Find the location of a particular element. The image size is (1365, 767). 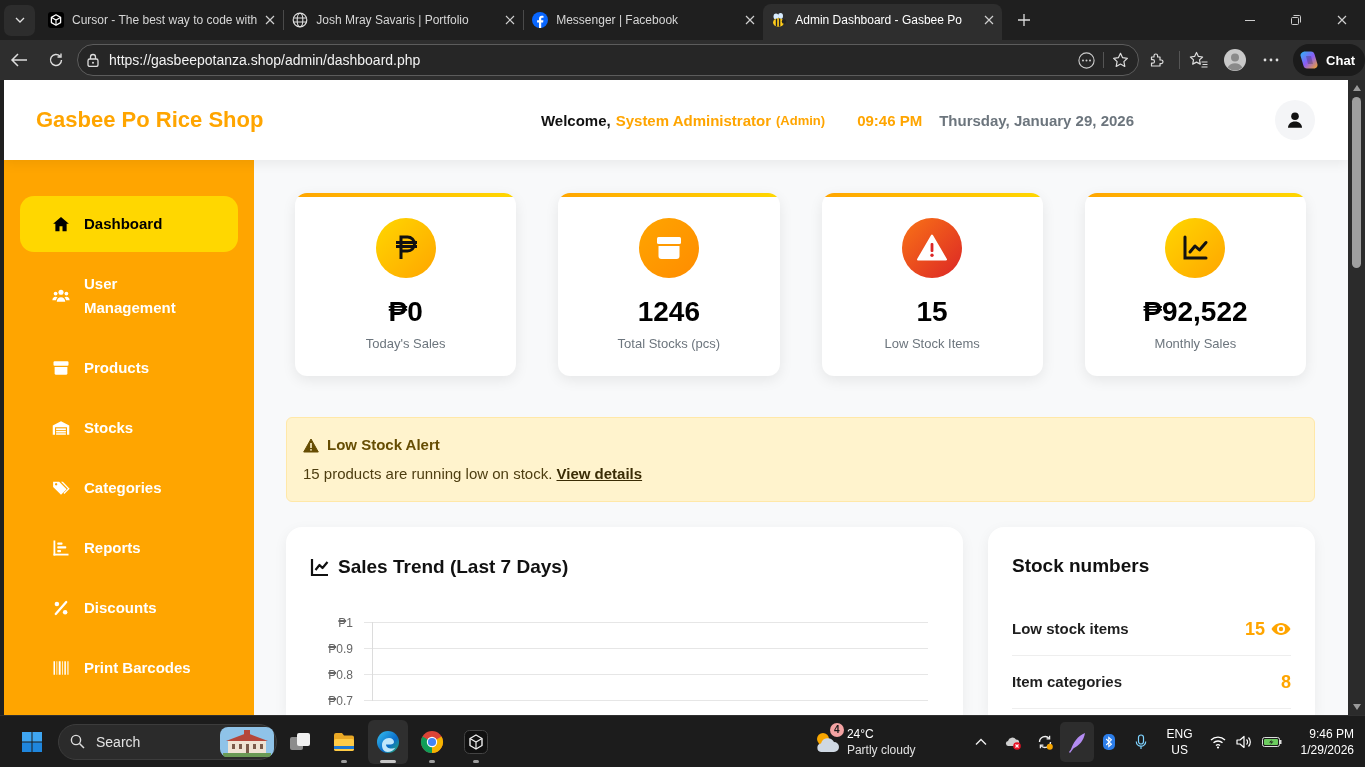

person-icon is located at coordinates (1295, 120).